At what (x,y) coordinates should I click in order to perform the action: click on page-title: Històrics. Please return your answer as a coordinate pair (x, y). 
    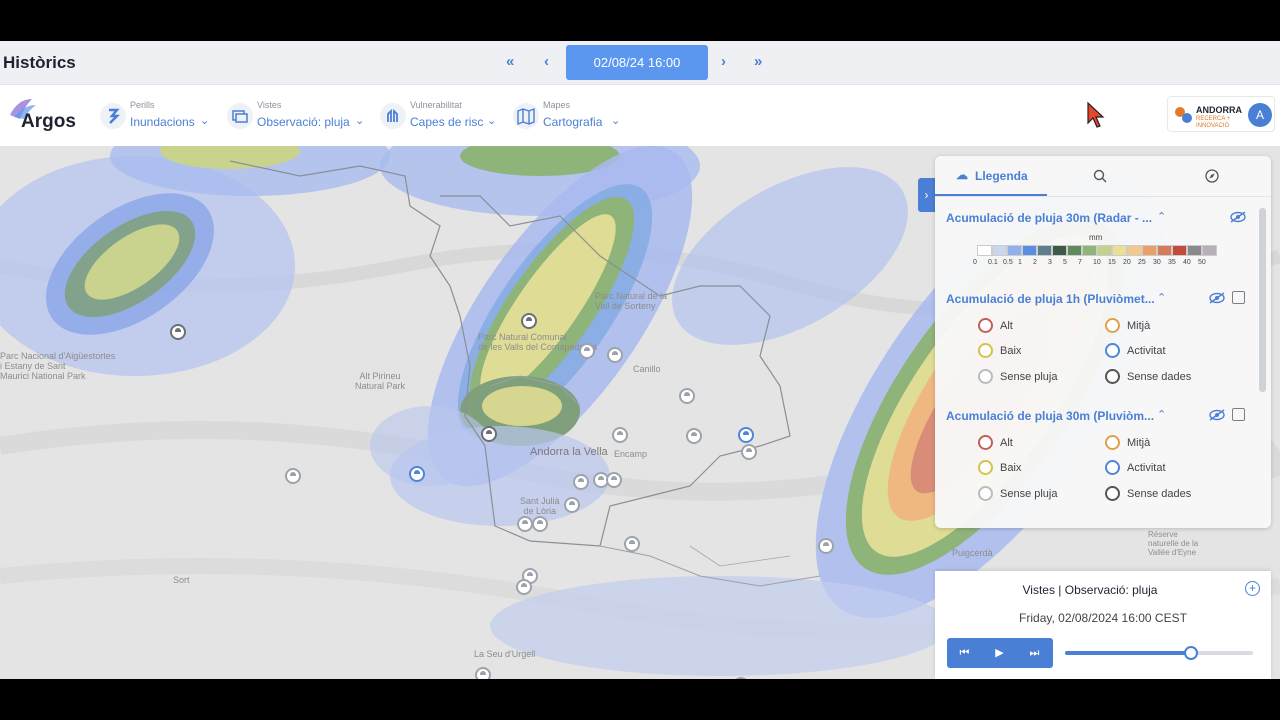
    Looking at the image, I should click on (39, 62).